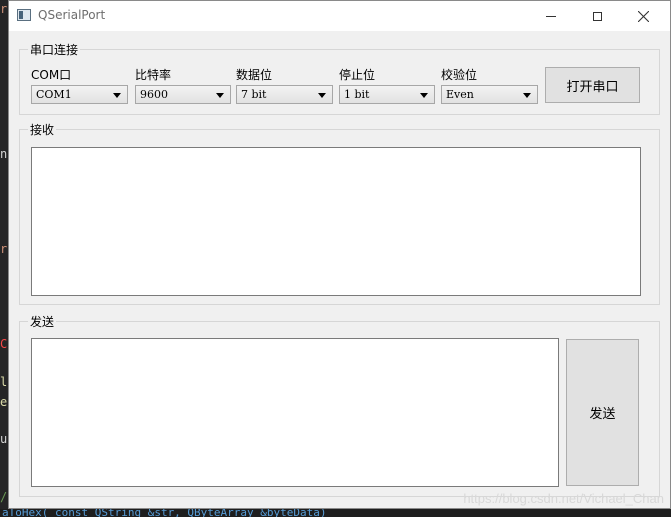 The height and width of the screenshot is (517, 671). What do you see at coordinates (42, 321) in the screenshot?
I see `send-group-title: 发送` at bounding box center [42, 321].